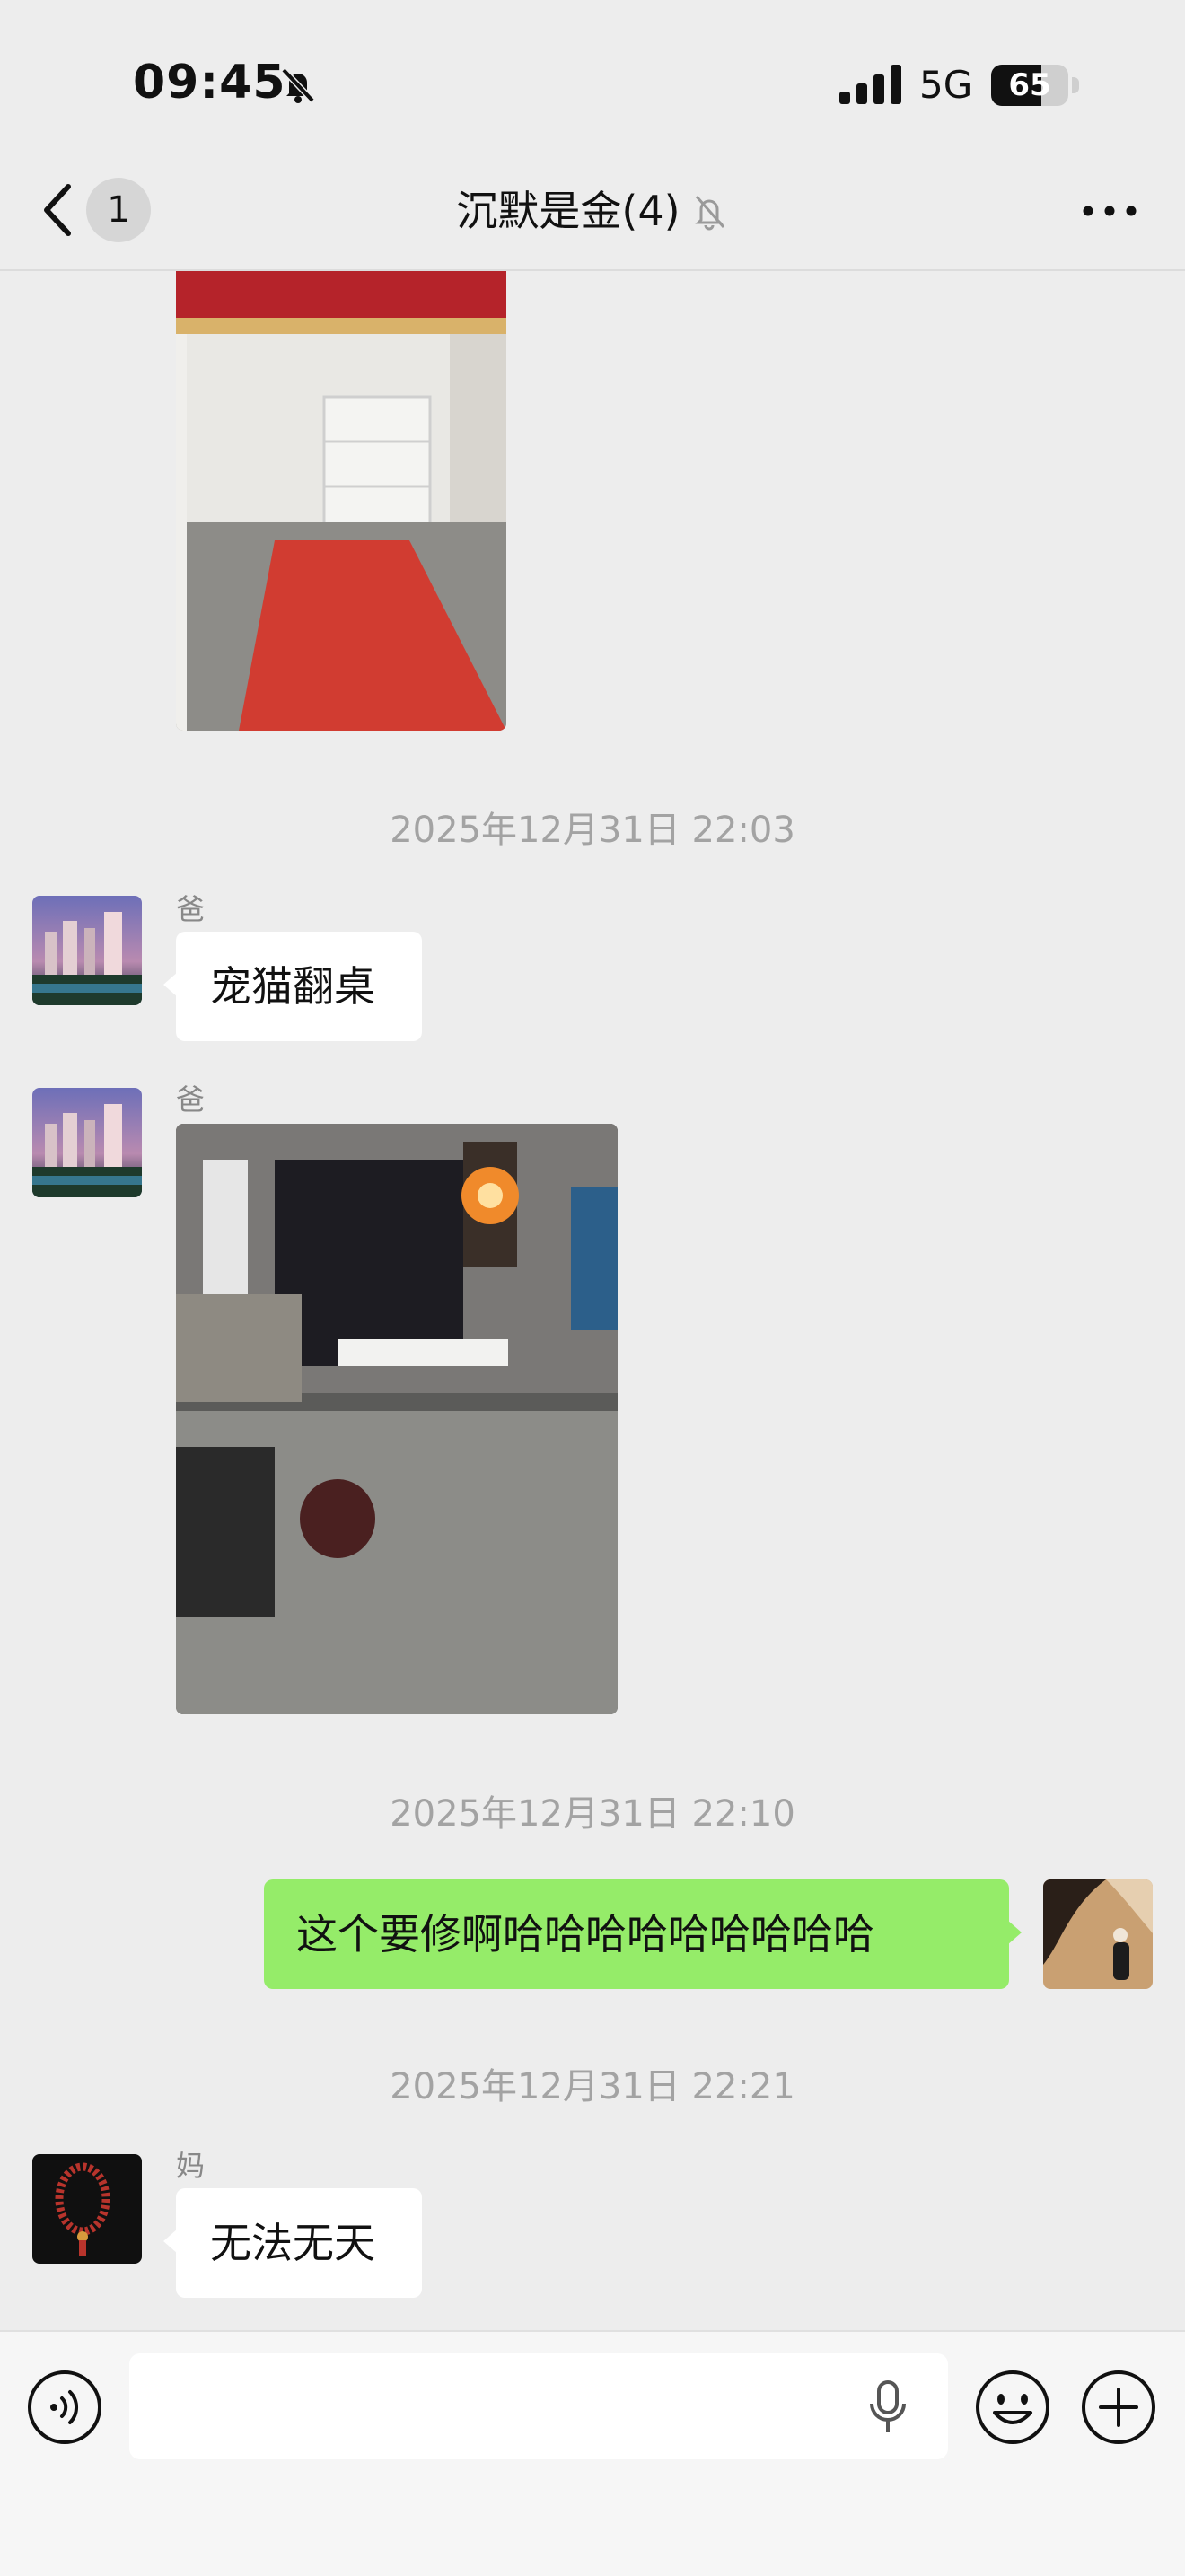  Describe the element at coordinates (64, 2407) in the screenshot. I see `voice-icon` at that location.